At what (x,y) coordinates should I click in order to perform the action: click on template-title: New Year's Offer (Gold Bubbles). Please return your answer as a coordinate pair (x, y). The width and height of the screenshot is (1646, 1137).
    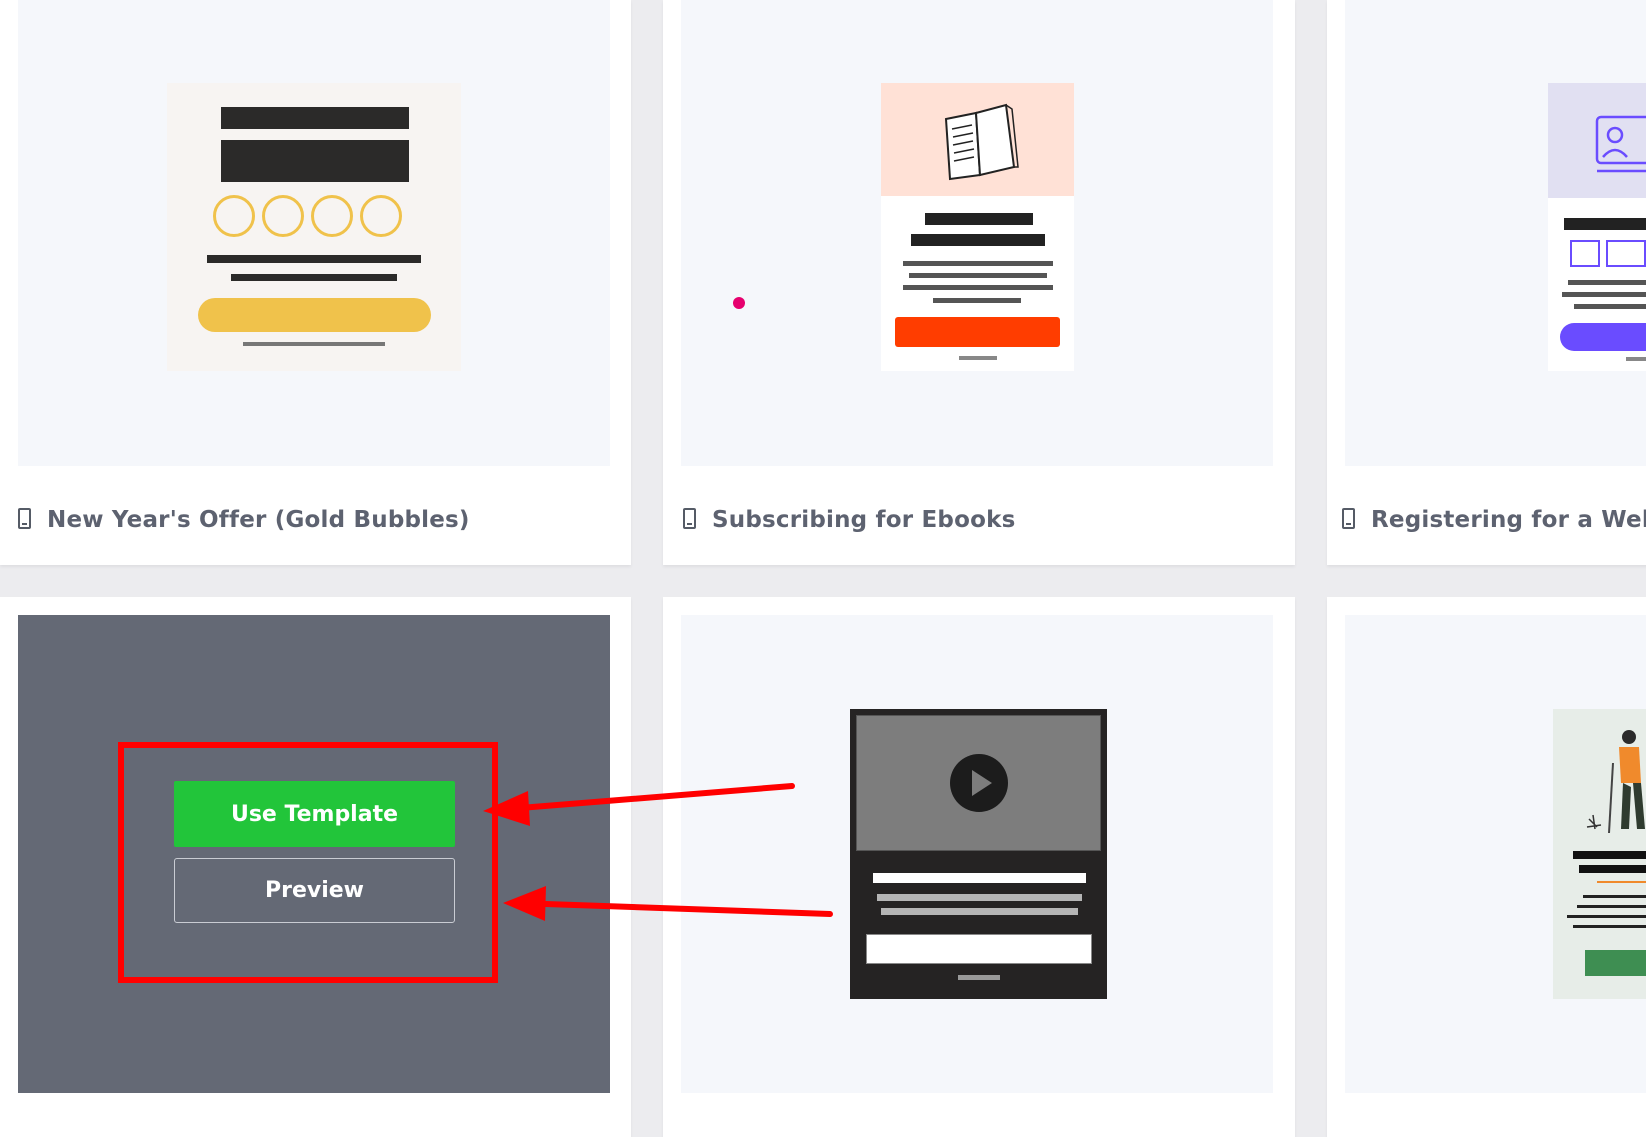
    Looking at the image, I should click on (258, 520).